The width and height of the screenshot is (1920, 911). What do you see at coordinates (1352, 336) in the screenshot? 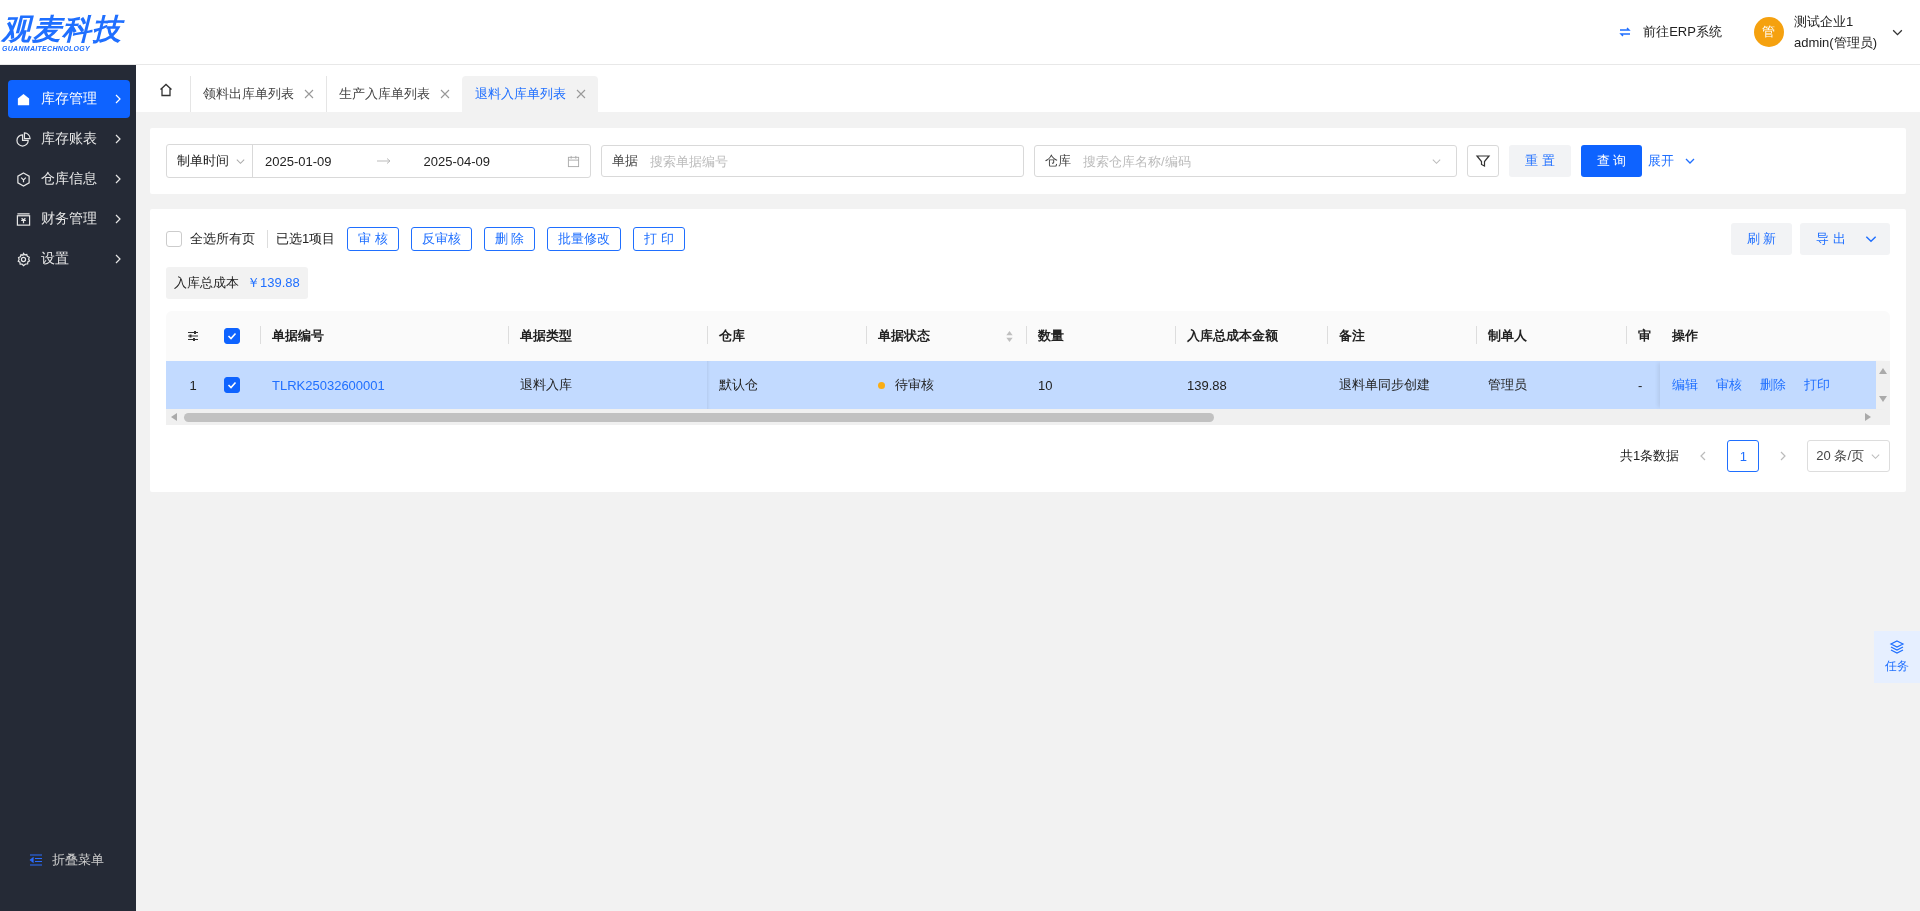
I see `column-header: 备注` at bounding box center [1352, 336].